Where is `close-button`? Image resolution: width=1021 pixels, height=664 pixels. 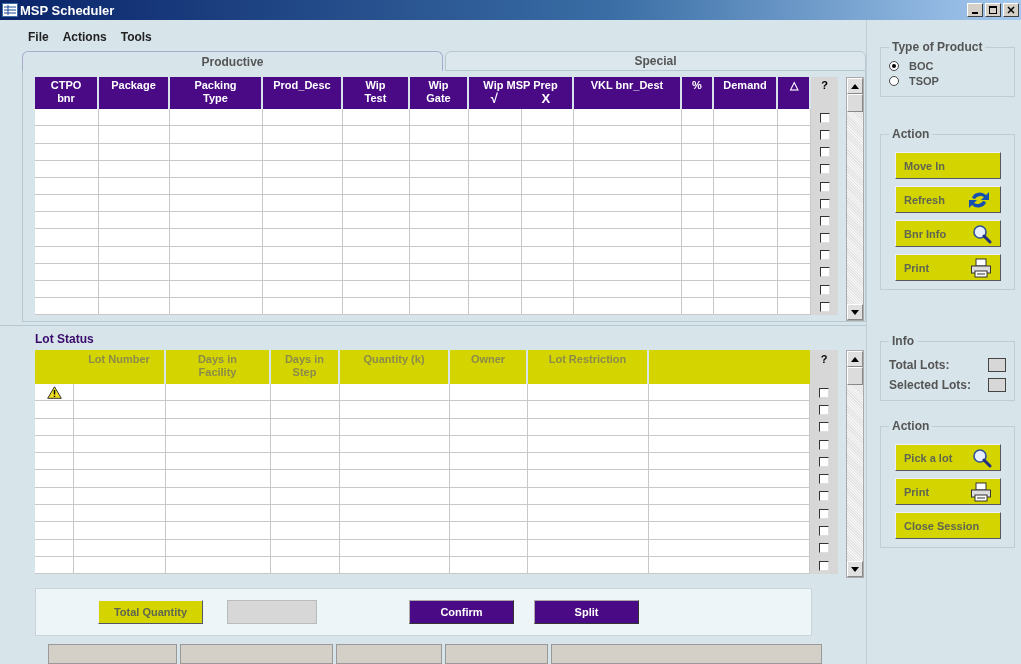
close-button is located at coordinates (1011, 10).